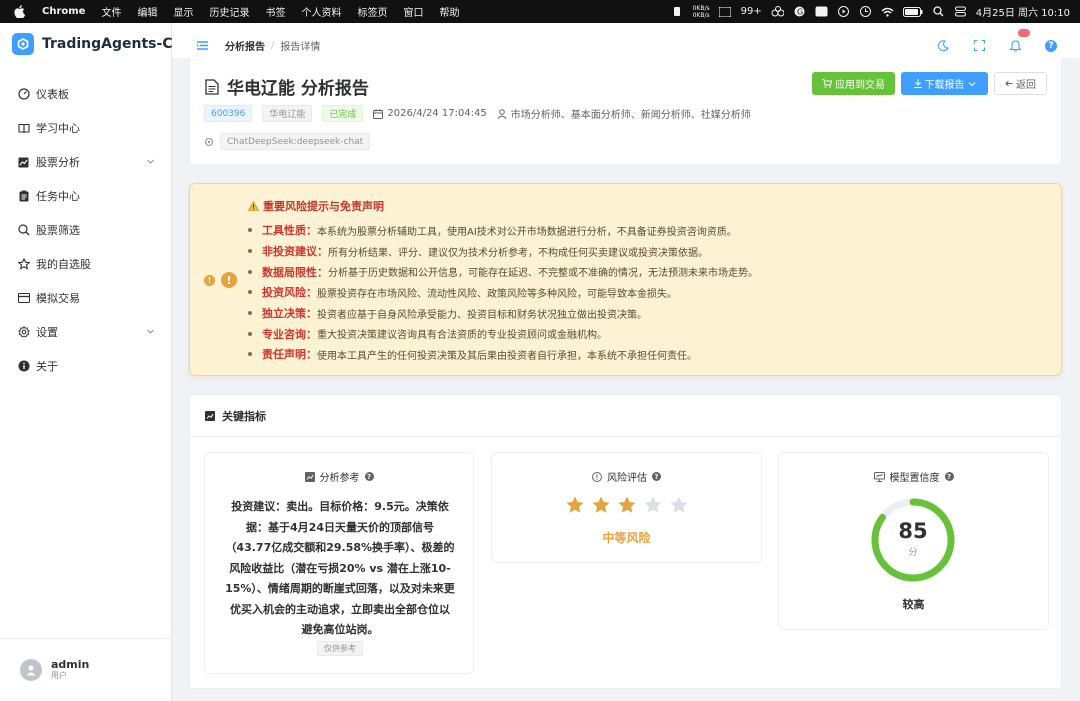 The width and height of the screenshot is (1080, 701). I want to click on menubar-item-file: 文件, so click(111, 11).